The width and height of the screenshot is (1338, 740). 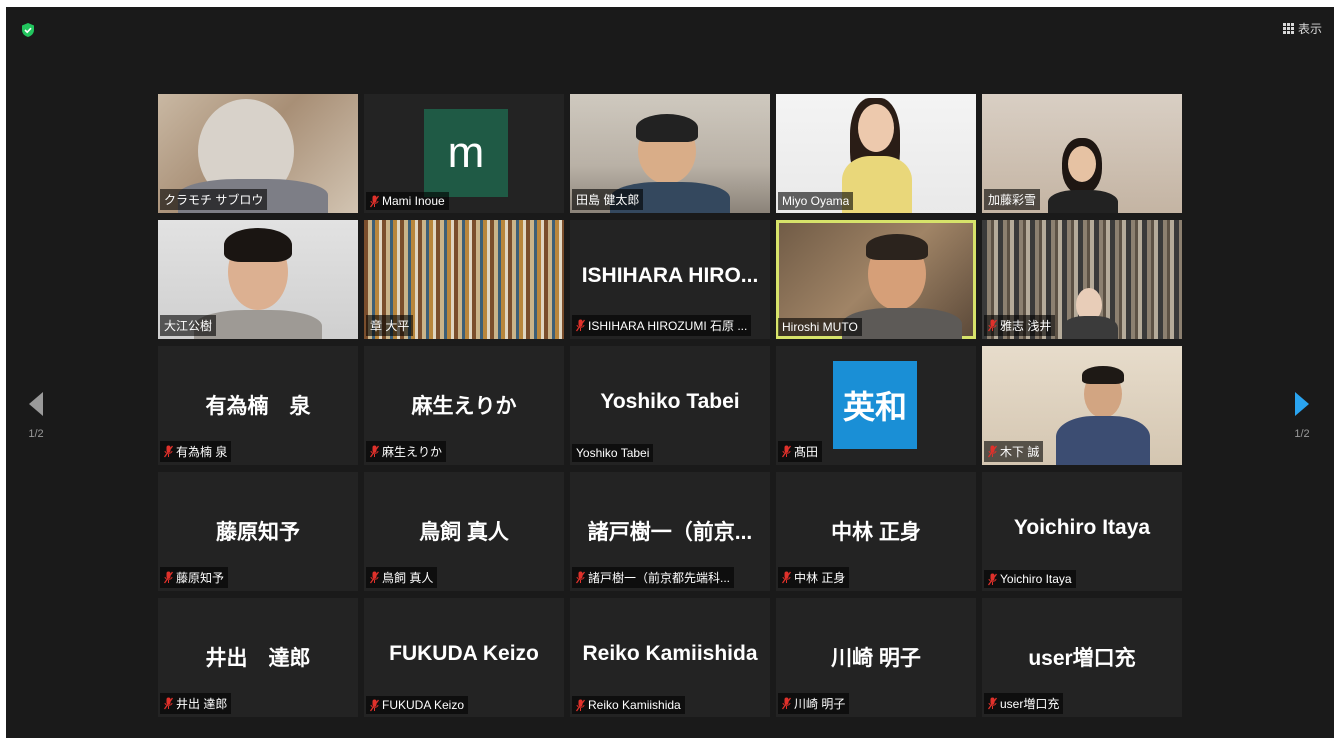 I want to click on participant-display-name: FUKUDA Keizo, so click(x=464, y=653).